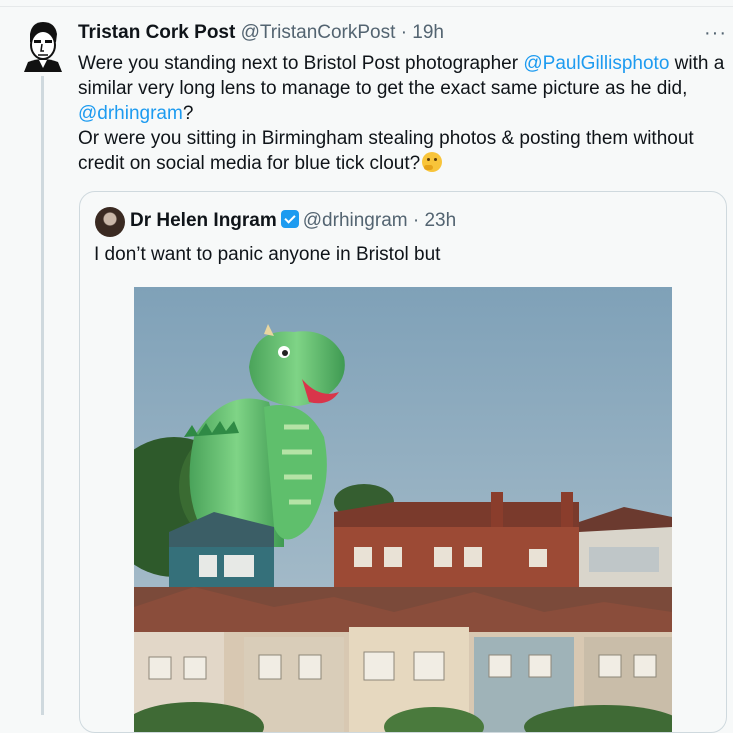  I want to click on top-divider, so click(366, 6).